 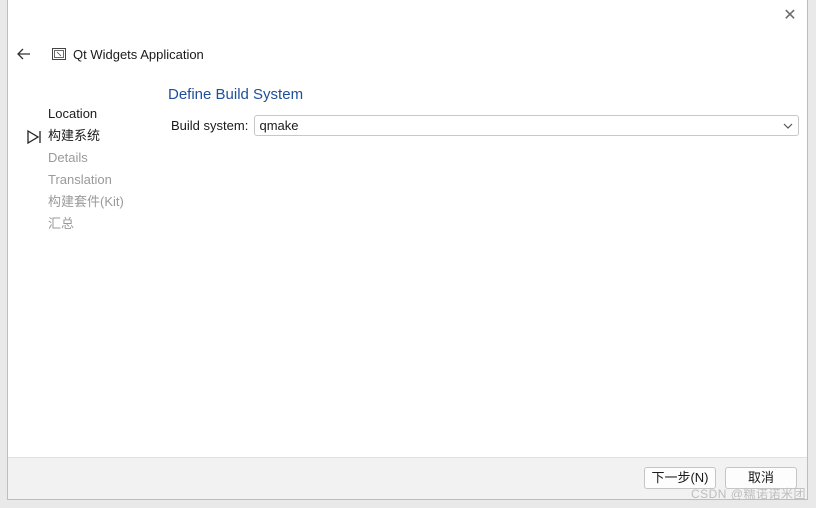 I want to click on qt-app-icon, so click(x=59, y=54).